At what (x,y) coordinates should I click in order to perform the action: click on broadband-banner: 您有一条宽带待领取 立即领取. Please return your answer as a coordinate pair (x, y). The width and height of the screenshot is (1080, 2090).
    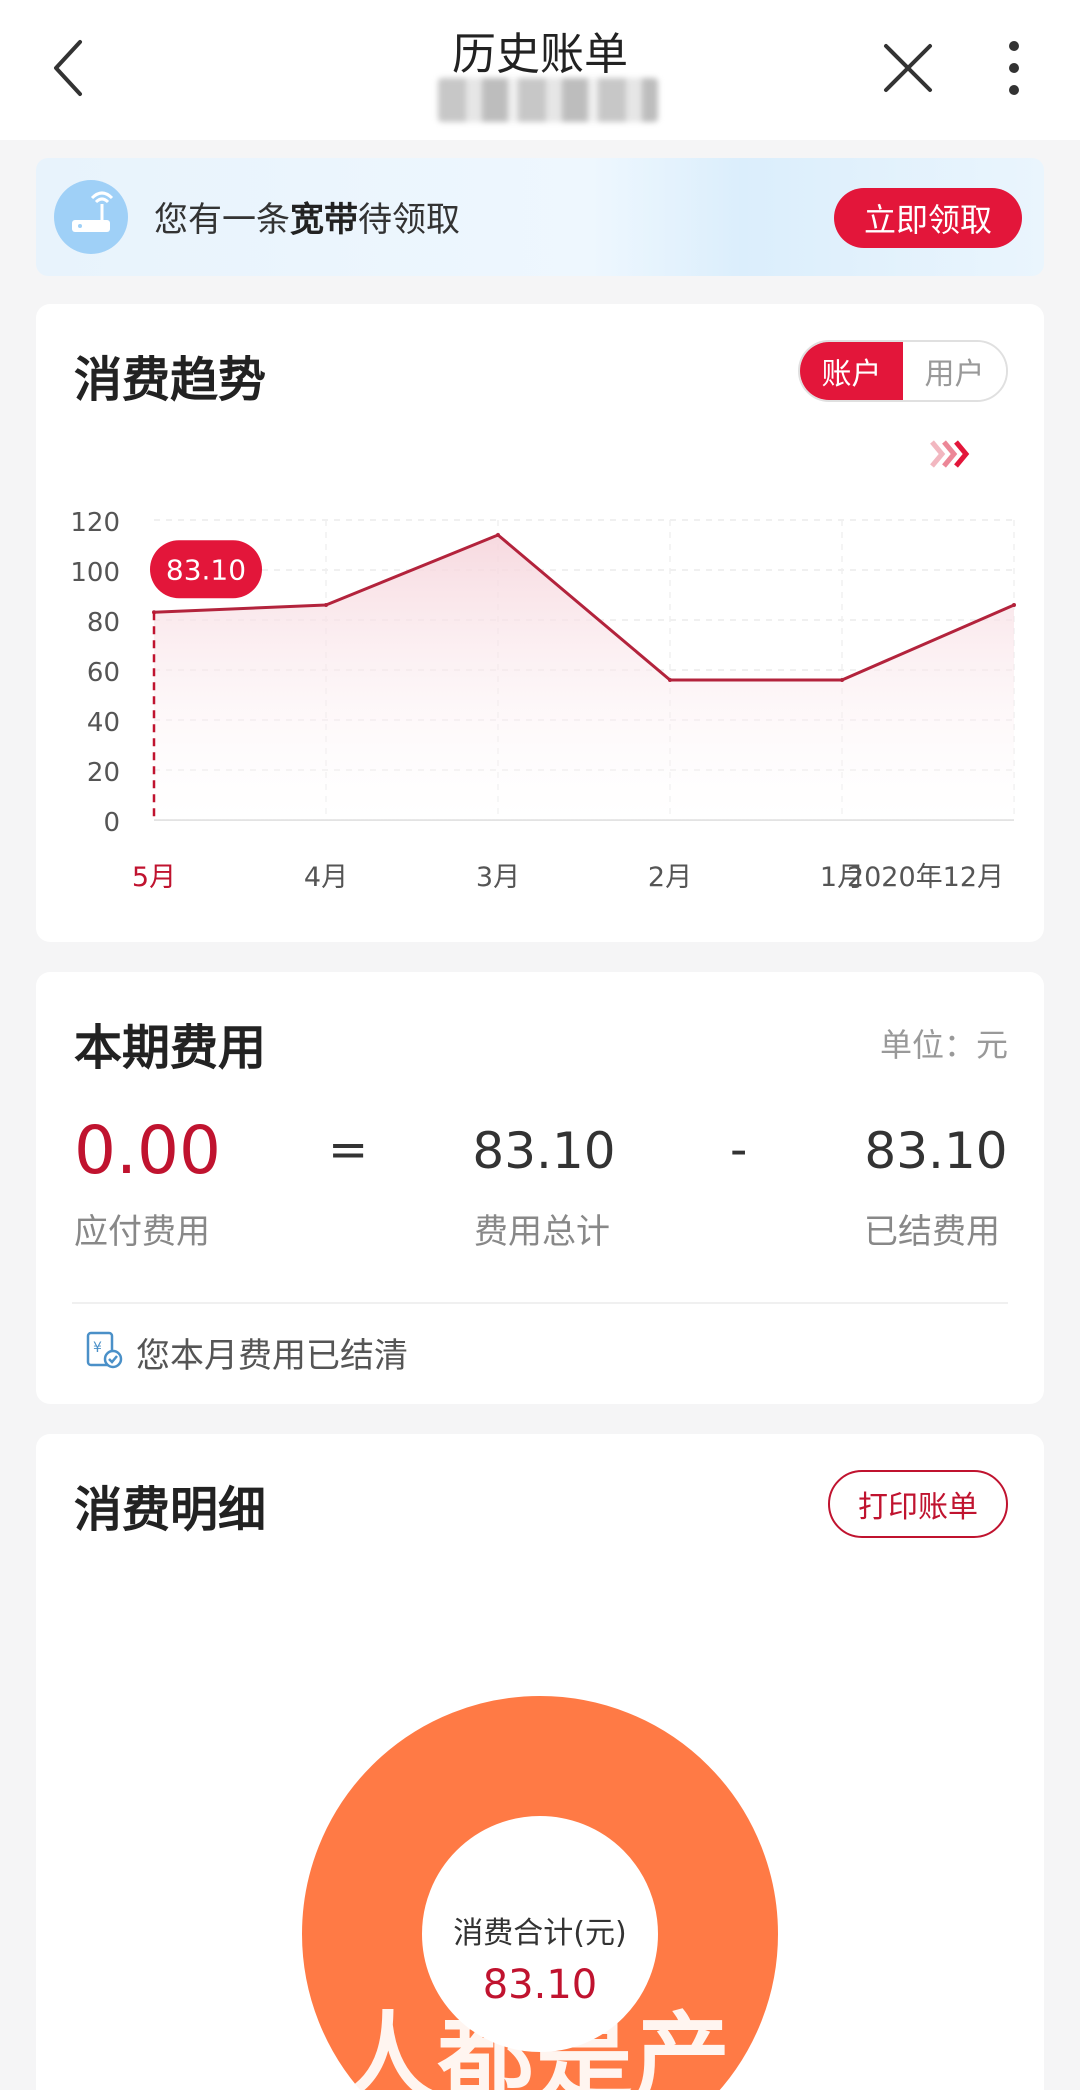
    Looking at the image, I should click on (540, 217).